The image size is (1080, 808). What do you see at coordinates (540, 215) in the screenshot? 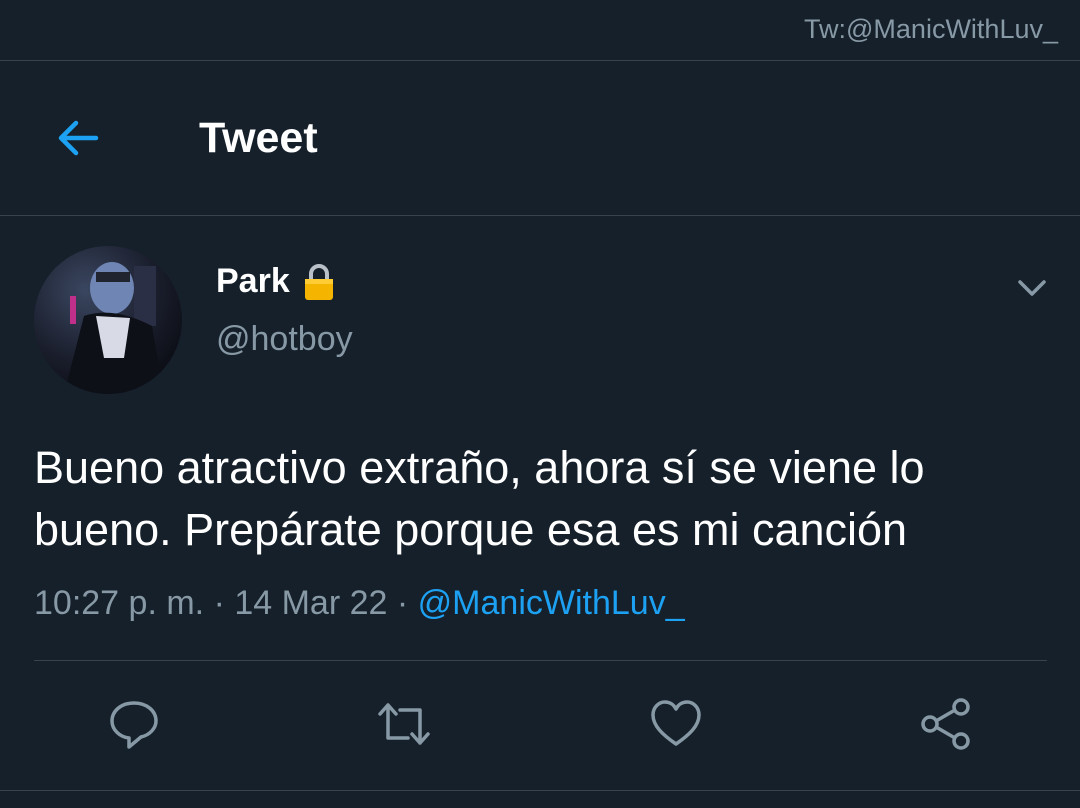
I see `header-divider` at bounding box center [540, 215].